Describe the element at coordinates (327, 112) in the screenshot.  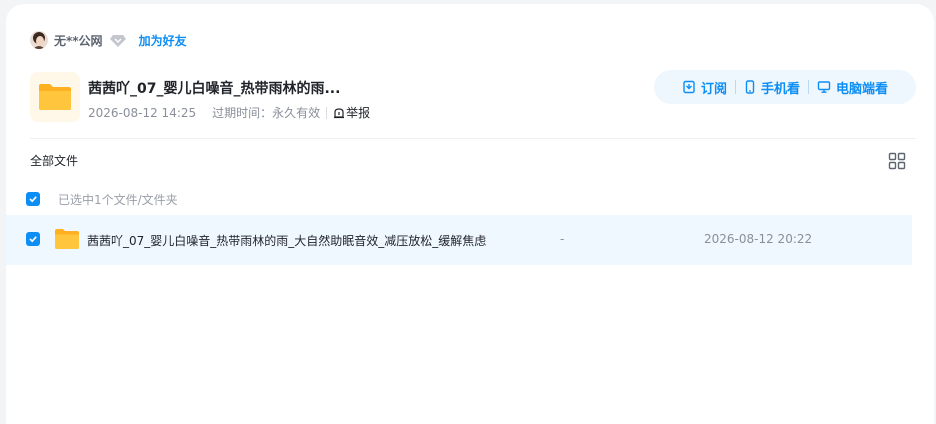
I see `meta-divider` at that location.